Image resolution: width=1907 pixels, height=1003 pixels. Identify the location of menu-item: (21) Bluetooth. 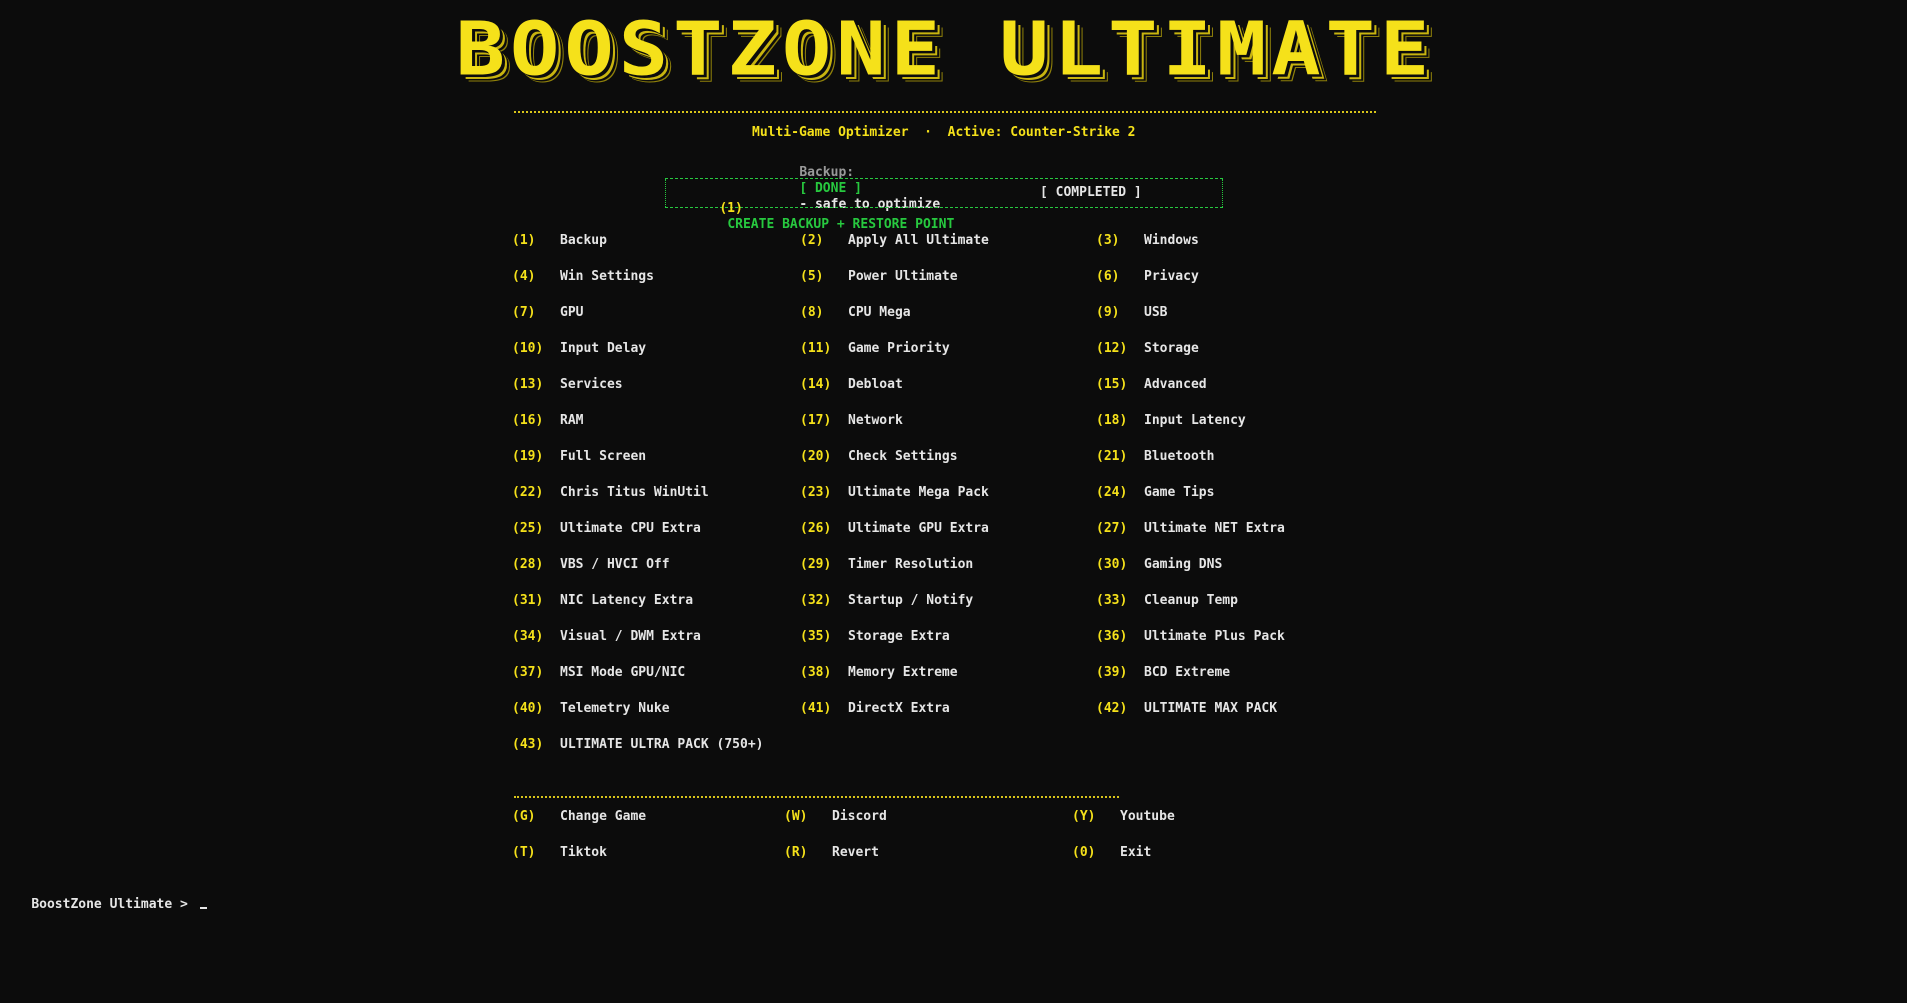
(1155, 457).